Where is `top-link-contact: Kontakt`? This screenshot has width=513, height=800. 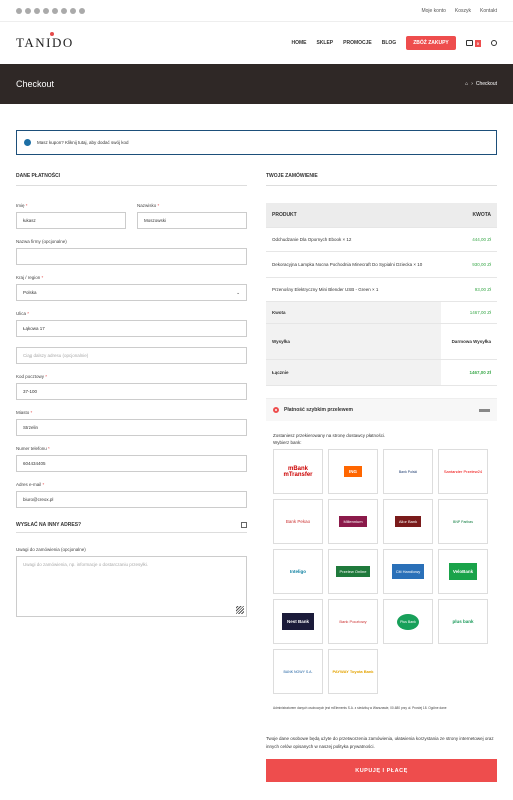 top-link-contact: Kontakt is located at coordinates (488, 11).